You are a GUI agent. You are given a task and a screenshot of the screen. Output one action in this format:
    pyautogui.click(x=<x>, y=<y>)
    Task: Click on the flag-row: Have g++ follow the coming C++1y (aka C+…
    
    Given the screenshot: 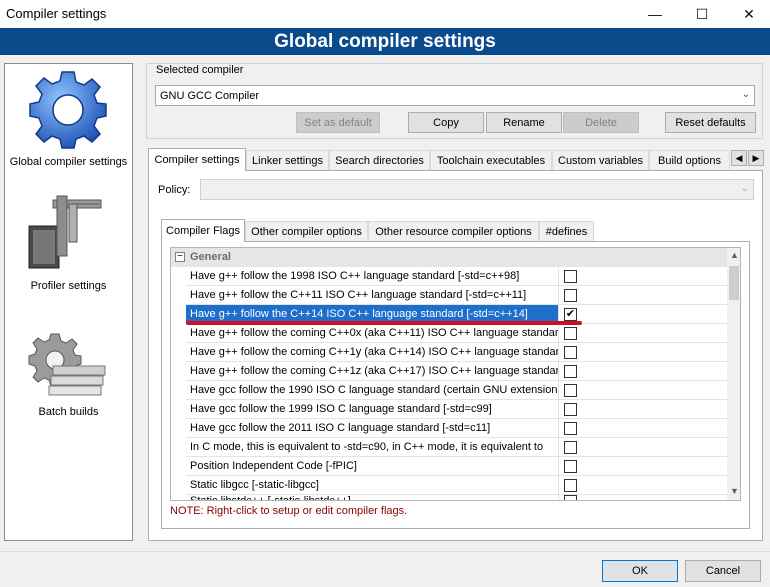 What is the action you would take?
    pyautogui.click(x=449, y=352)
    